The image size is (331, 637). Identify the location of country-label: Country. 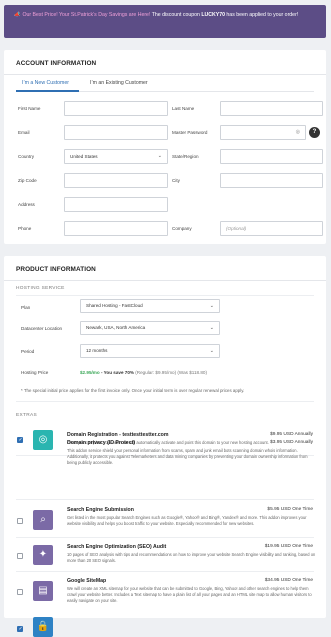
(26, 156).